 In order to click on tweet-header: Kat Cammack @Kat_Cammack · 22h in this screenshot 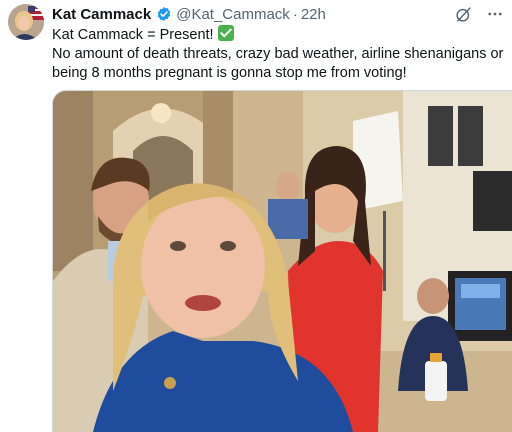, I will do `click(189, 14)`.